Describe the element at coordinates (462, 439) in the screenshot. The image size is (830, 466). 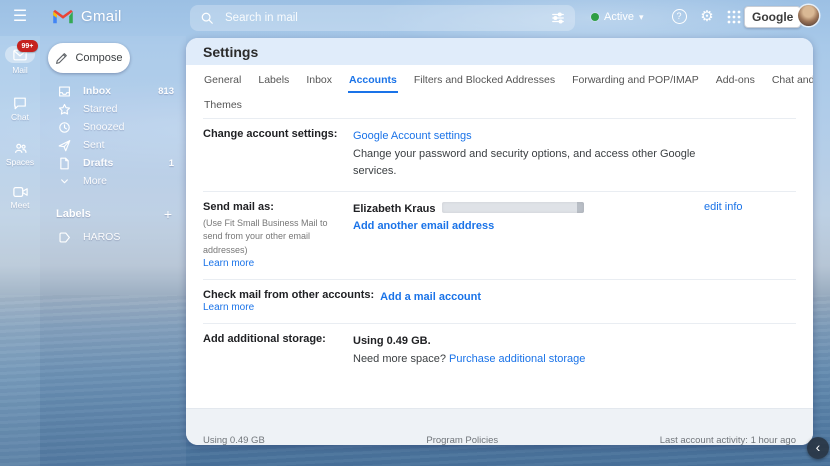
I see `program-policies-link: Program Policies` at that location.